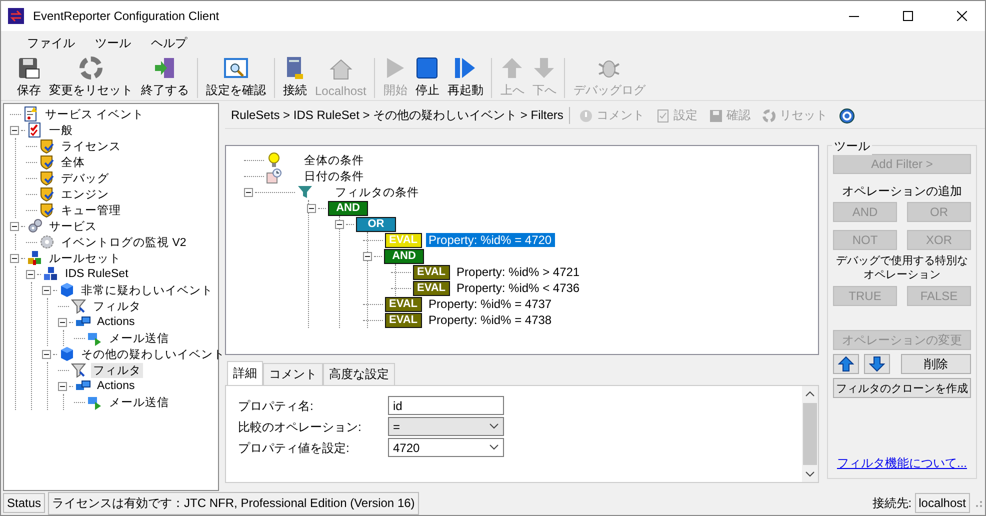 The image size is (986, 516). Describe the element at coordinates (295, 77) in the screenshot. I see `toolbar-button: 接続` at that location.